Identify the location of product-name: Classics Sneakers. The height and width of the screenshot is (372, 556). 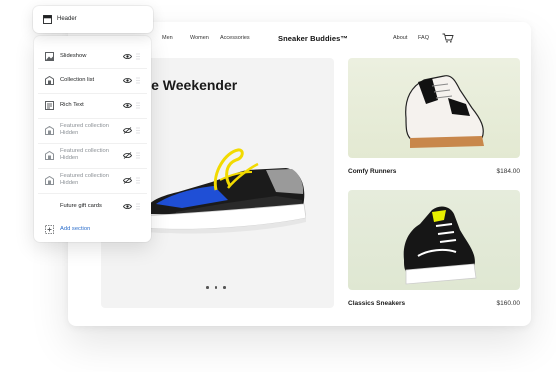
(376, 303).